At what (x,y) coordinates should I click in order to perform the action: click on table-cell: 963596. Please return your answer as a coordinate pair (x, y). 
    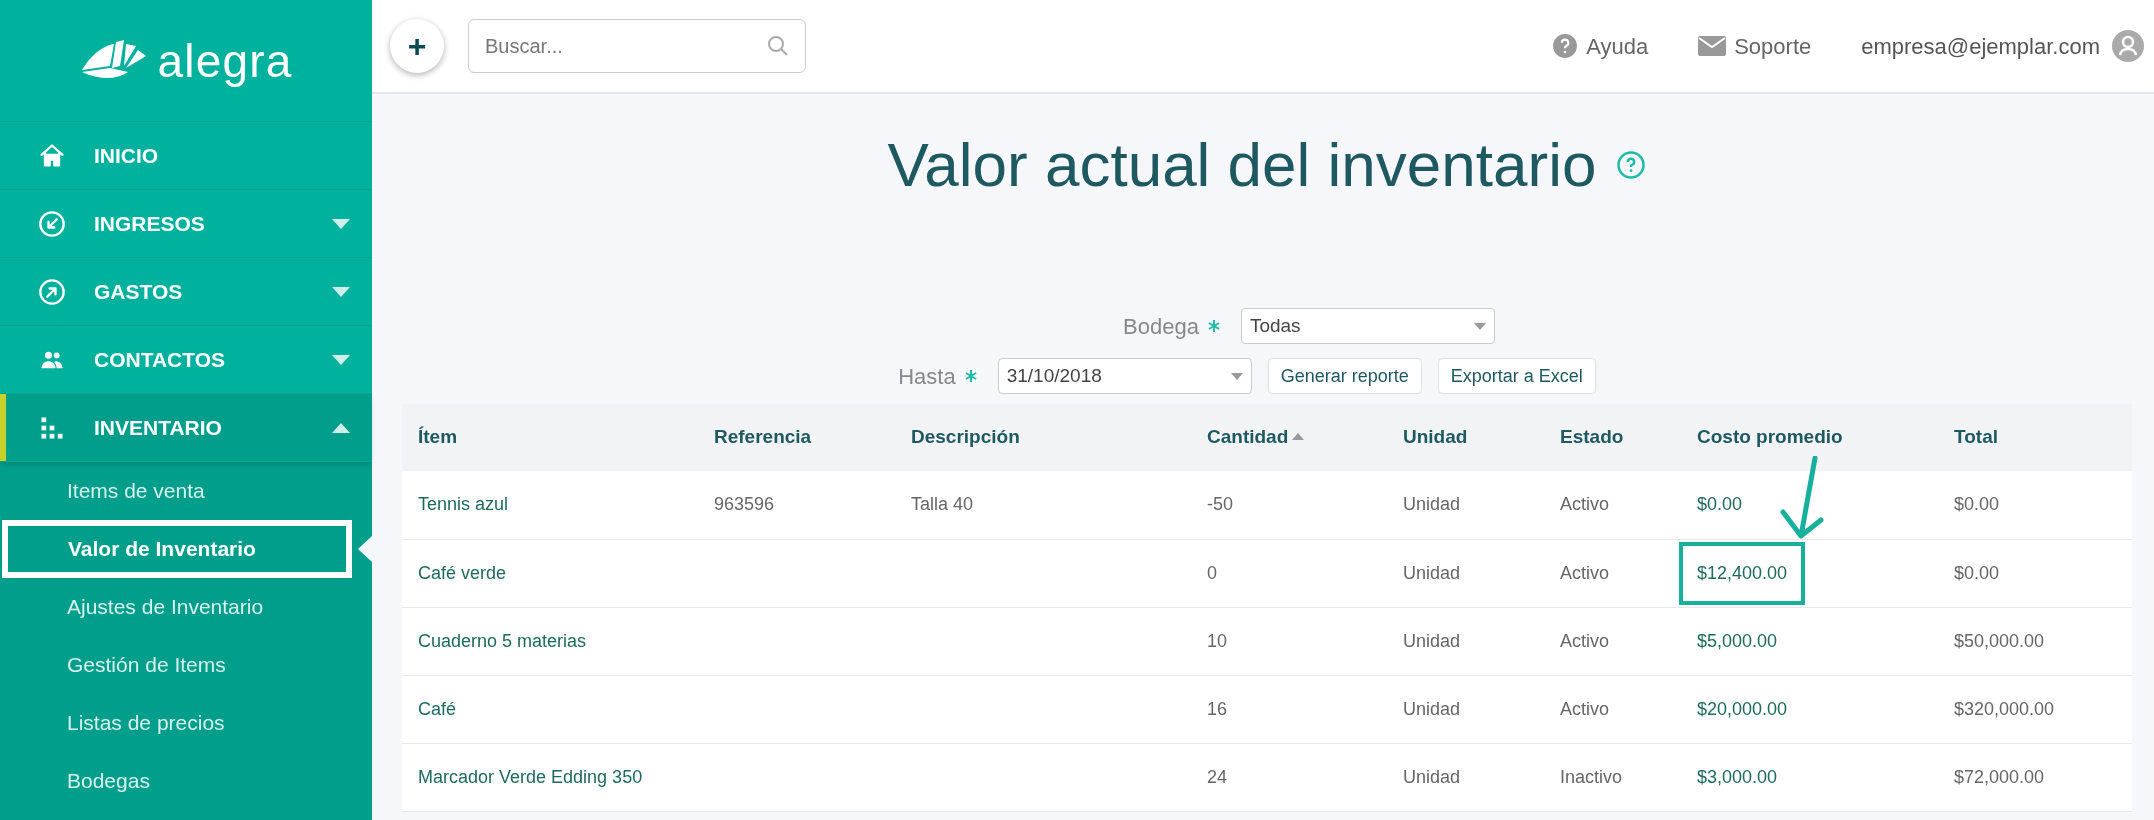
    Looking at the image, I should click on (744, 504).